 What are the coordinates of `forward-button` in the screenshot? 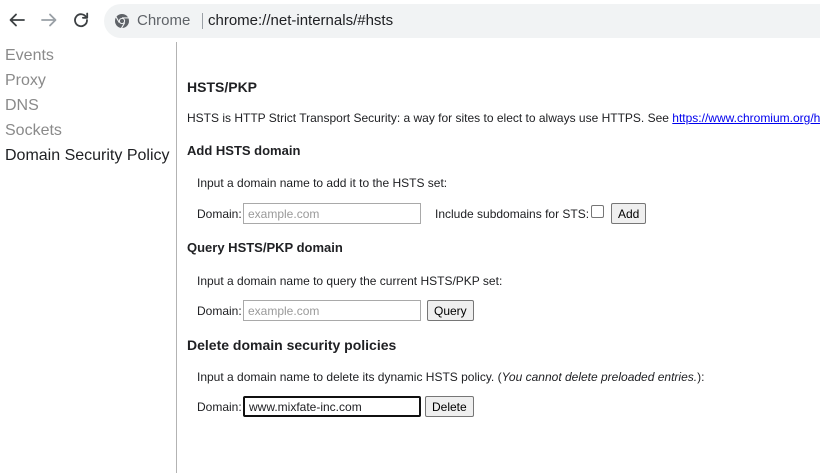 It's located at (49, 20).